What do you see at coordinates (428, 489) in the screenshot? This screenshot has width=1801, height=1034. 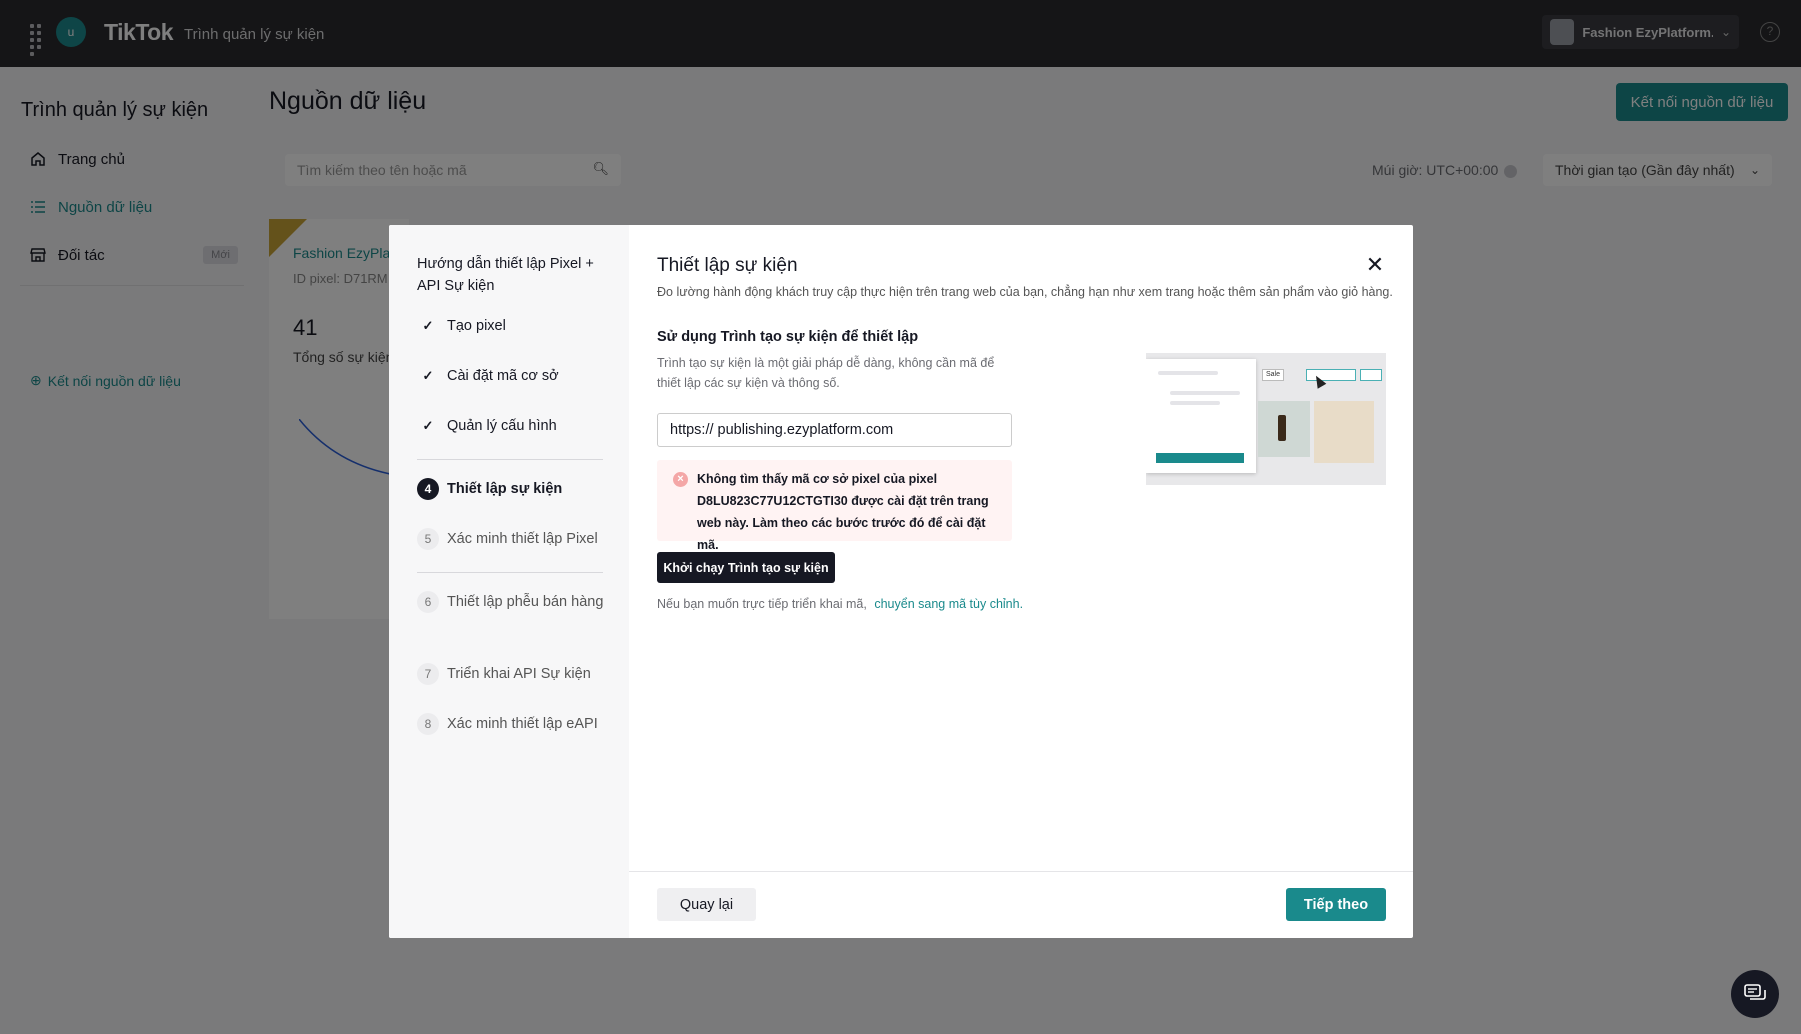 I see `step-number: 4` at bounding box center [428, 489].